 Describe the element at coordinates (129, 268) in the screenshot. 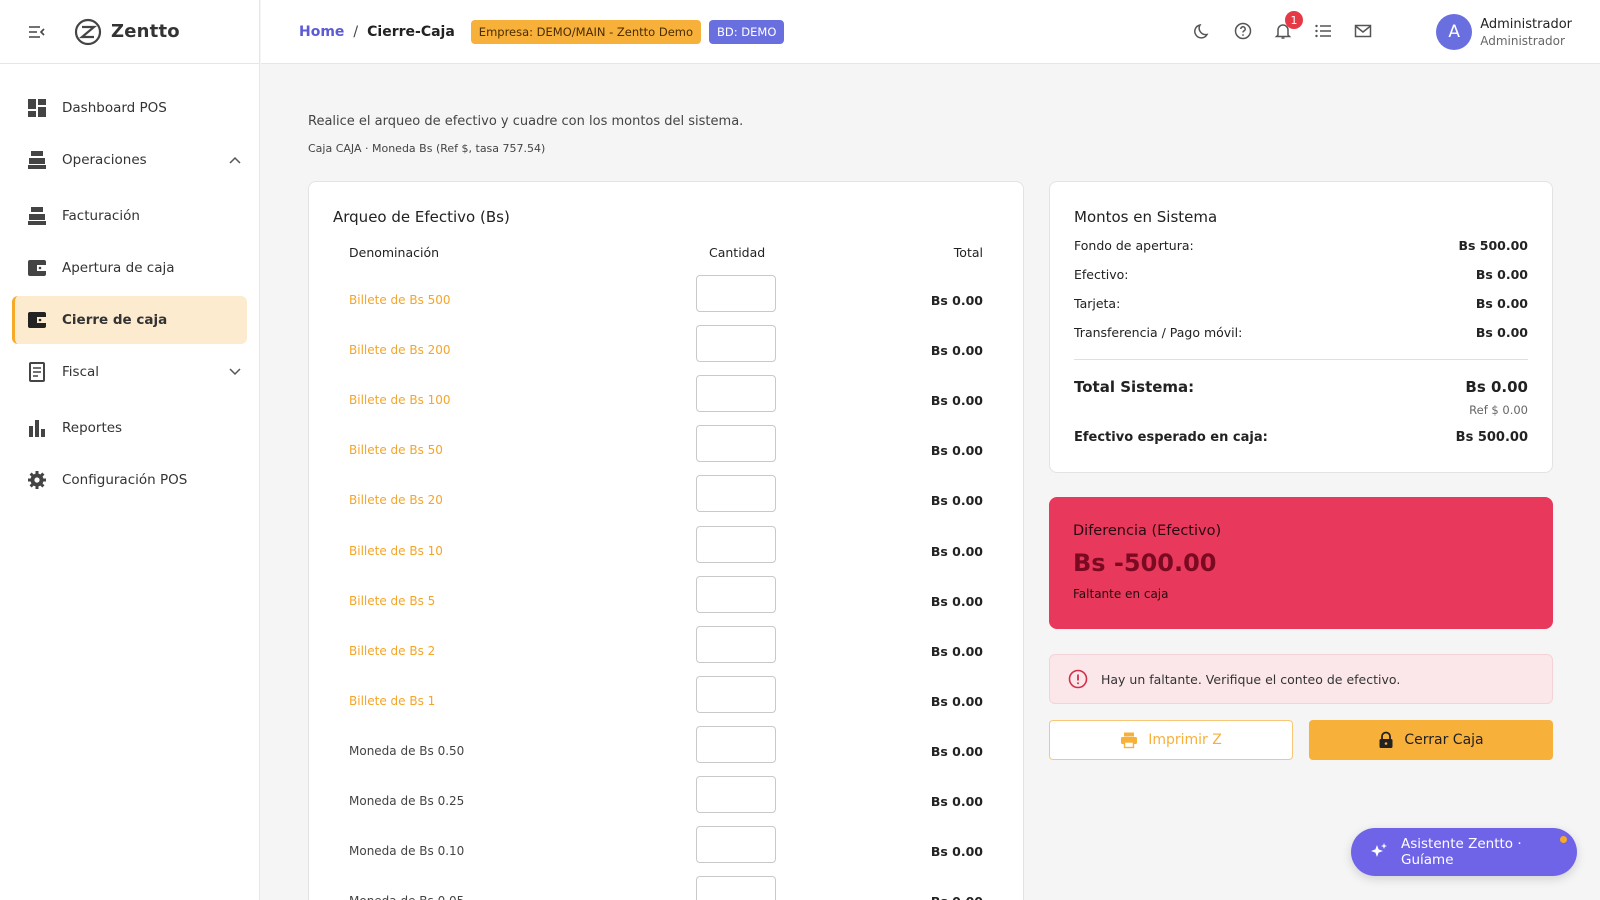

I see `sidebar-item-apertura-caja: Apertura de caja` at that location.